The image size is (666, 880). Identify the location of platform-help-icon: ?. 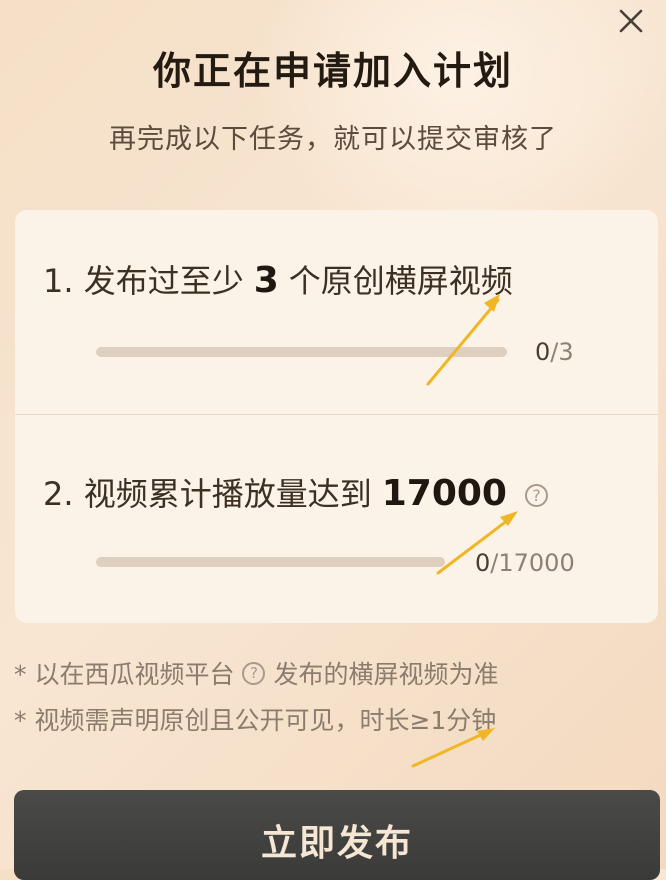
(254, 673).